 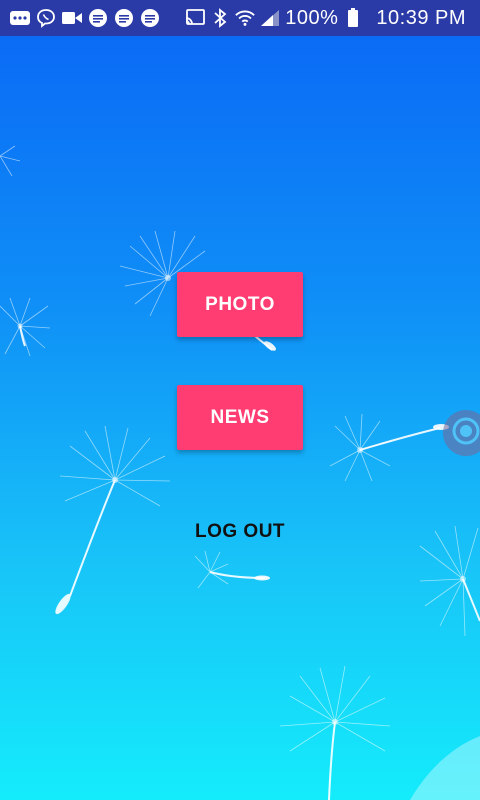 What do you see at coordinates (220, 18) in the screenshot?
I see `bluetooth-icon` at bounding box center [220, 18].